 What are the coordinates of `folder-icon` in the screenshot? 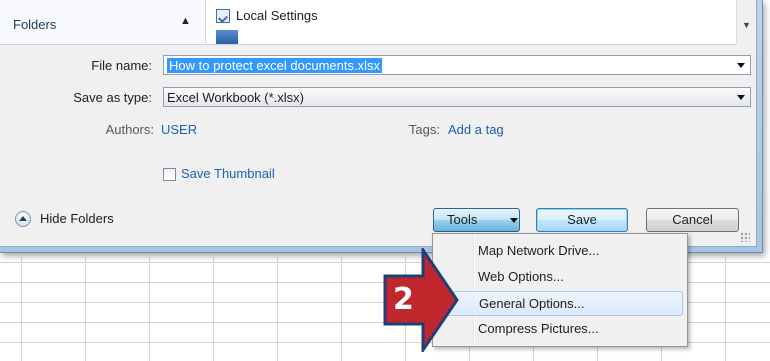 It's located at (227, 37).